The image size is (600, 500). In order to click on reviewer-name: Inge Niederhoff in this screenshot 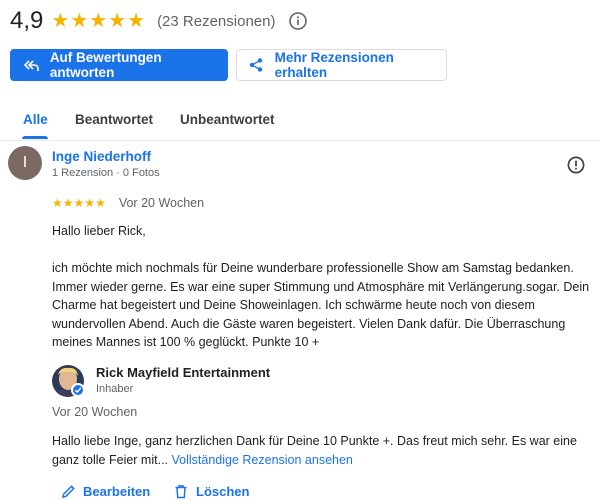, I will do `click(101, 156)`.